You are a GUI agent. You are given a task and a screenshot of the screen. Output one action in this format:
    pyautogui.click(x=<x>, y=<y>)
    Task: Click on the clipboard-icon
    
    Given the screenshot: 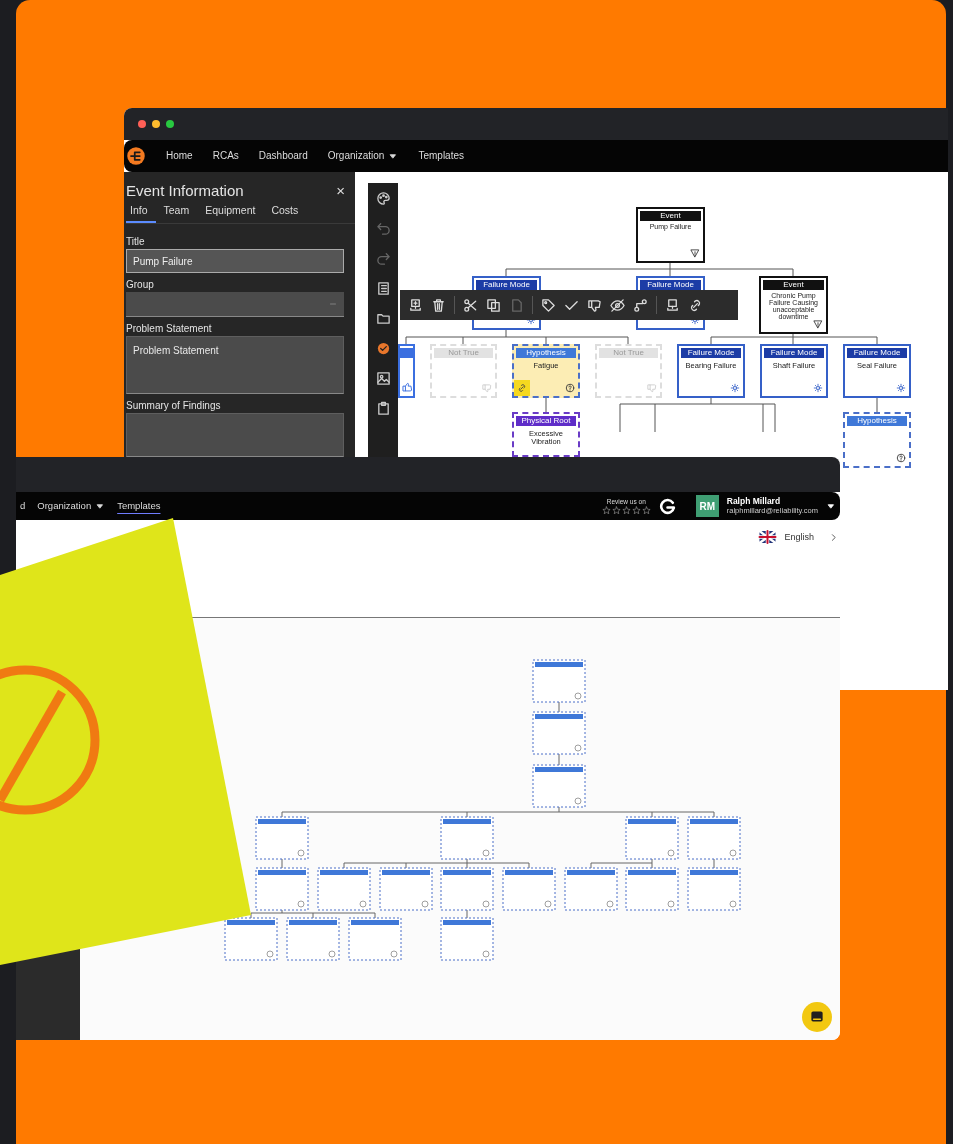 What is the action you would take?
    pyautogui.click(x=383, y=408)
    